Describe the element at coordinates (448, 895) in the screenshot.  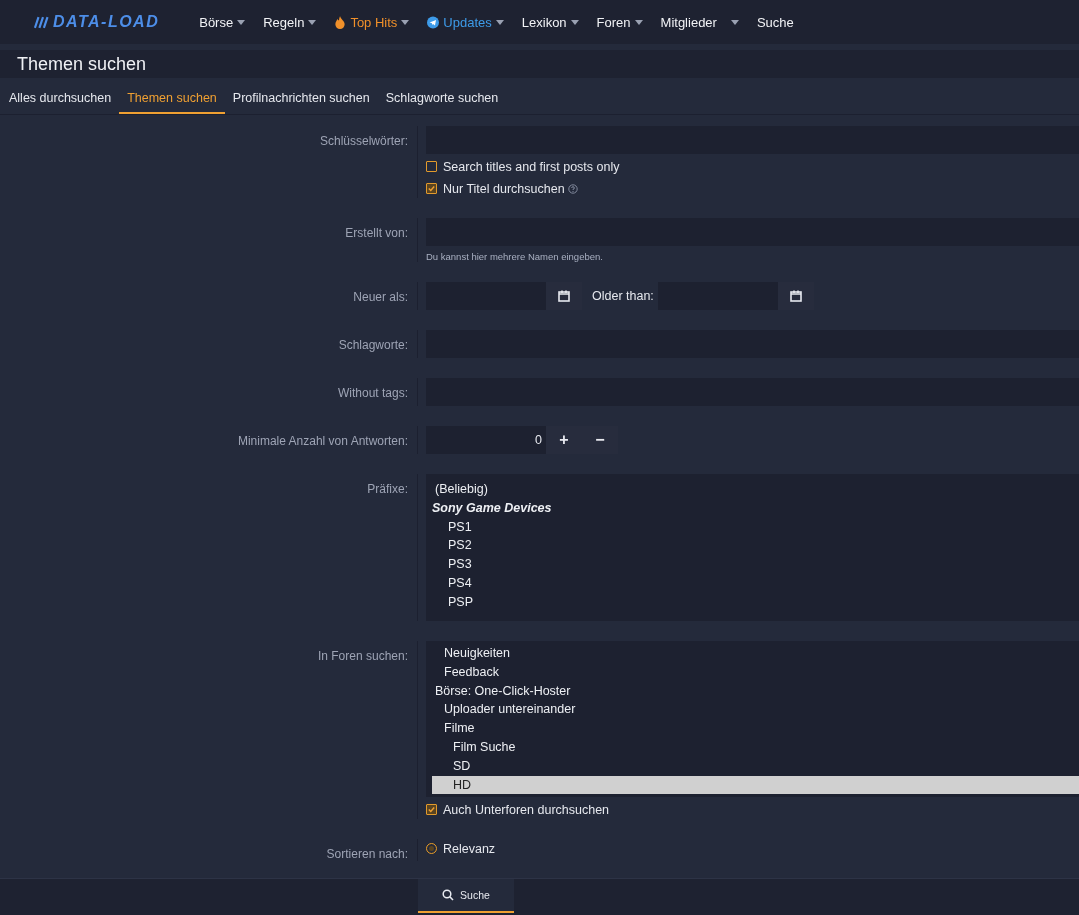
I see `search-icon` at that location.